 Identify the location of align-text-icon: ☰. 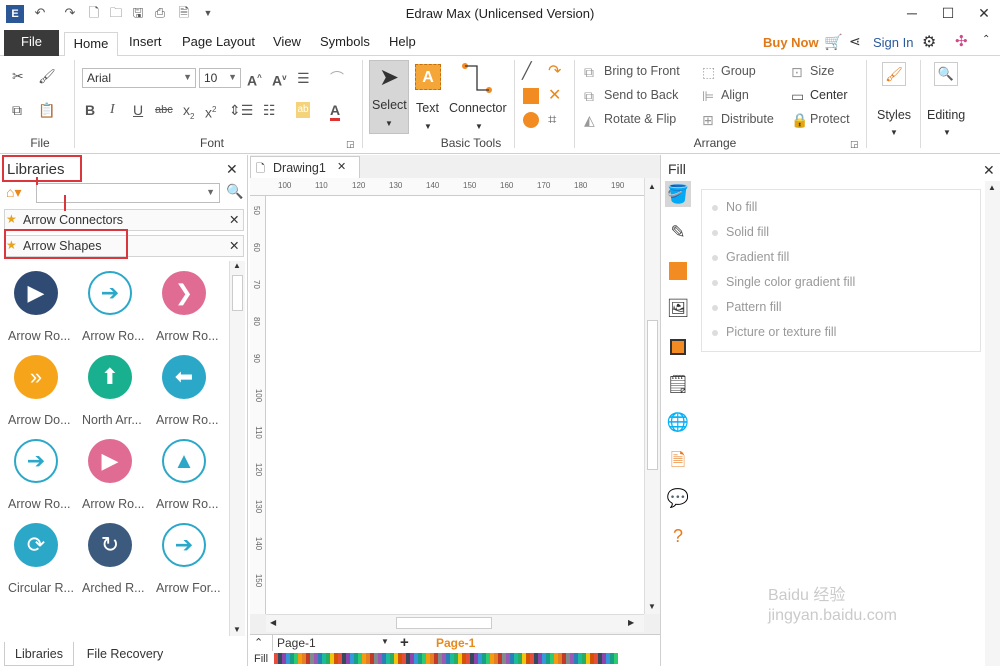
(303, 78).